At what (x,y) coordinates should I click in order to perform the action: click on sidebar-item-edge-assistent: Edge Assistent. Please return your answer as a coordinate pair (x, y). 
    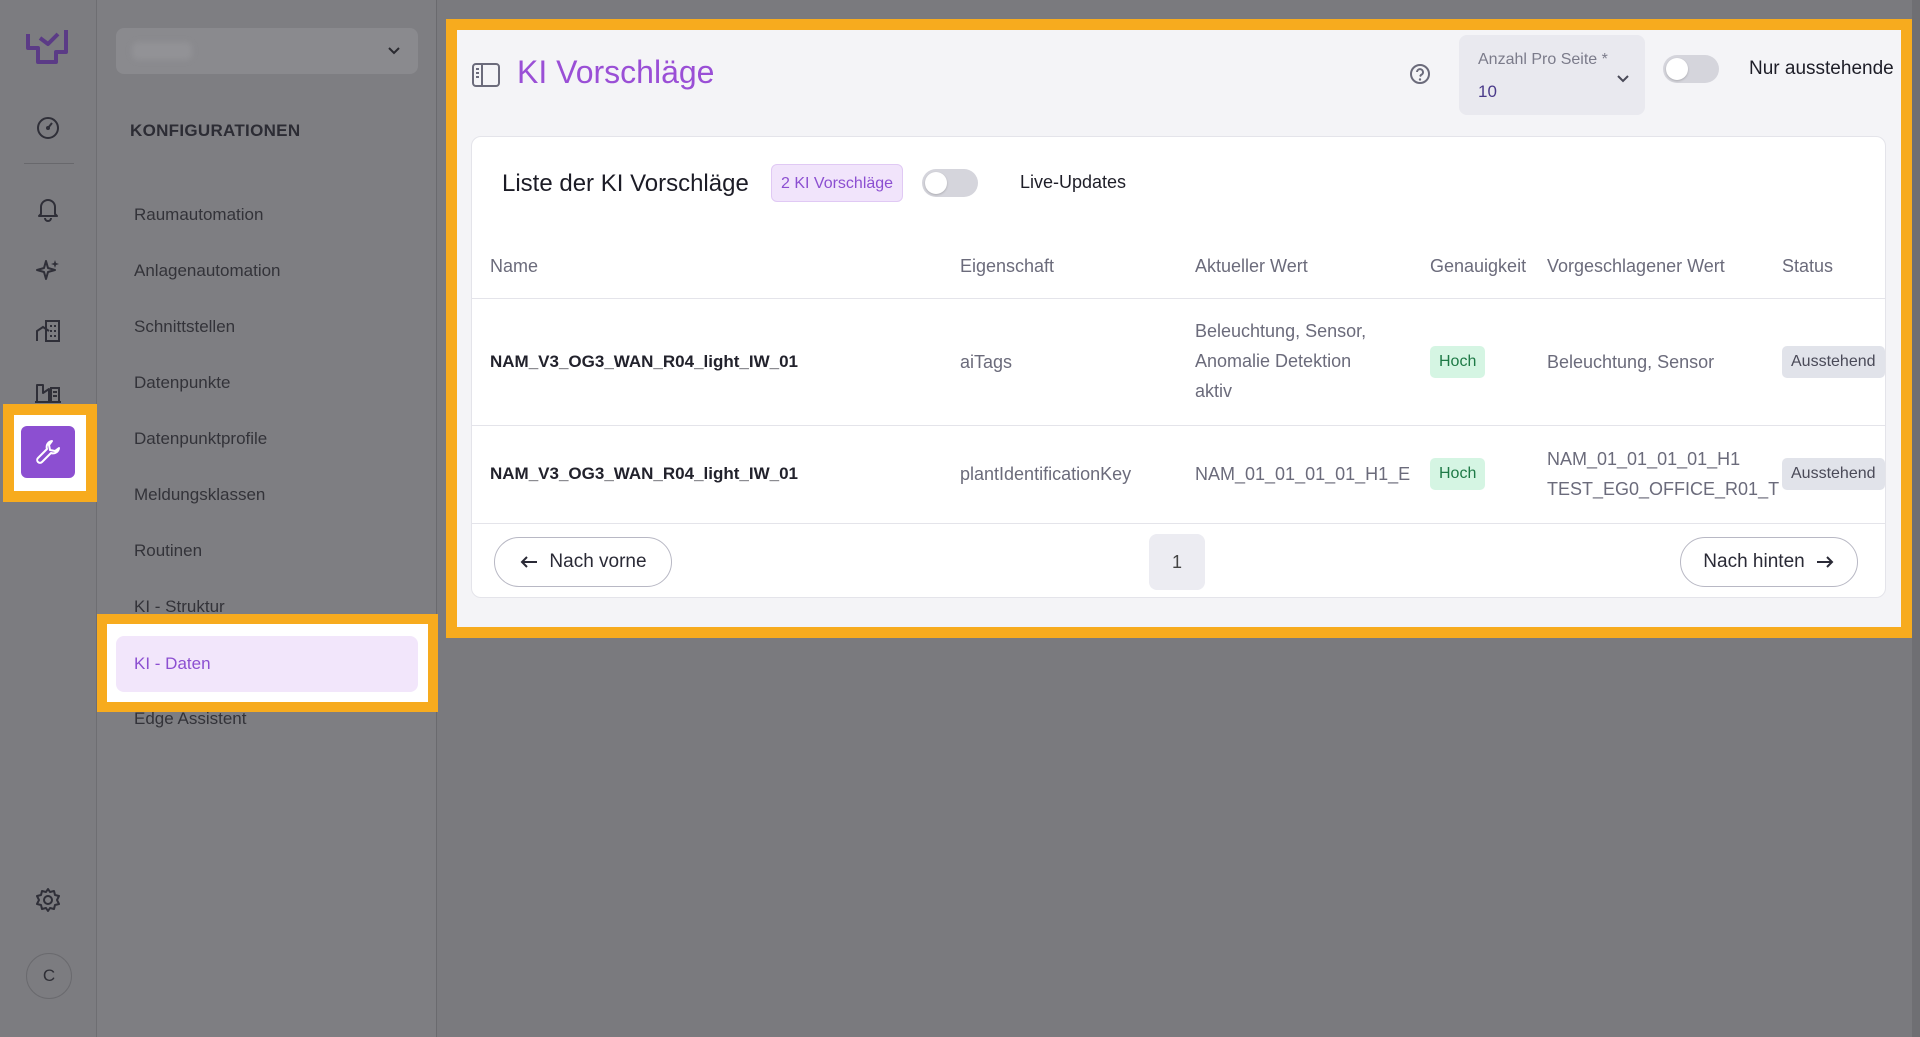
    Looking at the image, I should click on (190, 719).